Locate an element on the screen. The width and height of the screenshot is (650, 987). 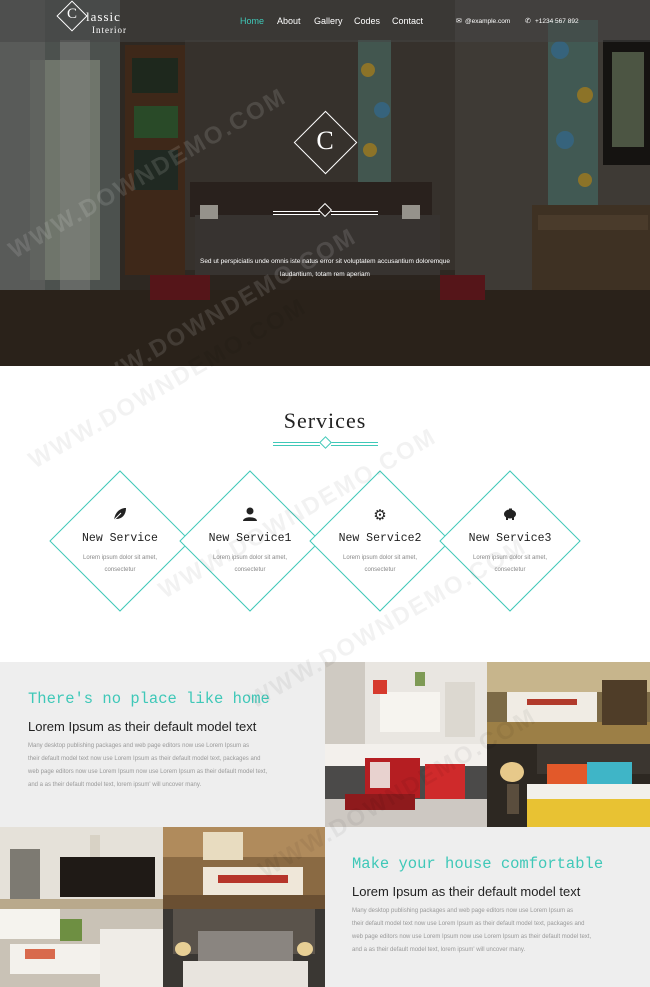
hotel-bedroom-photo is located at coordinates (568, 703).